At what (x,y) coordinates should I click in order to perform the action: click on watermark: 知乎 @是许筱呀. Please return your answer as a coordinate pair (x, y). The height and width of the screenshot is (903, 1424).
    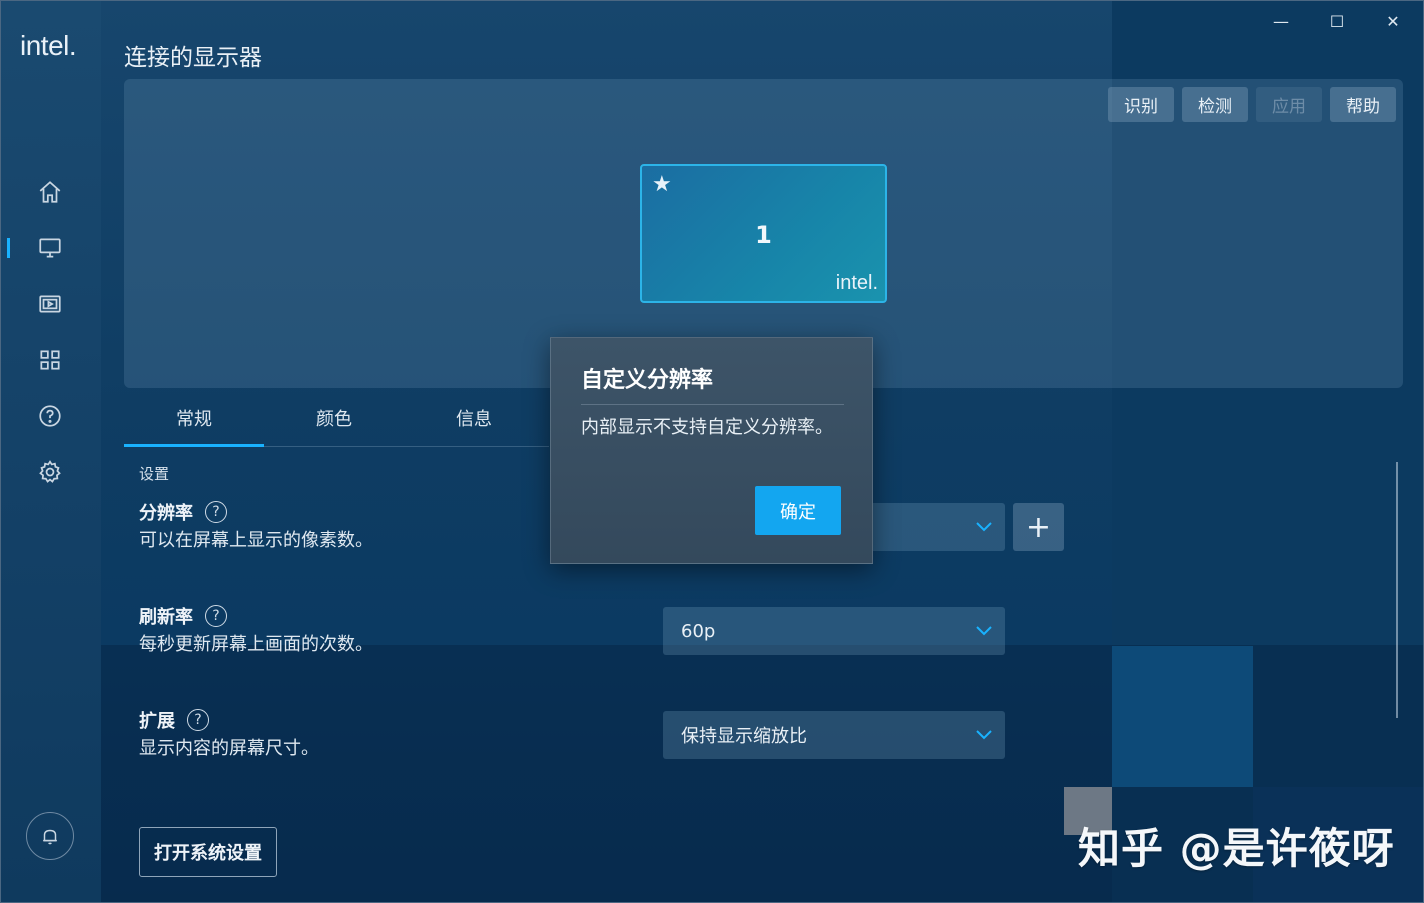
    Looking at the image, I should click on (1236, 848).